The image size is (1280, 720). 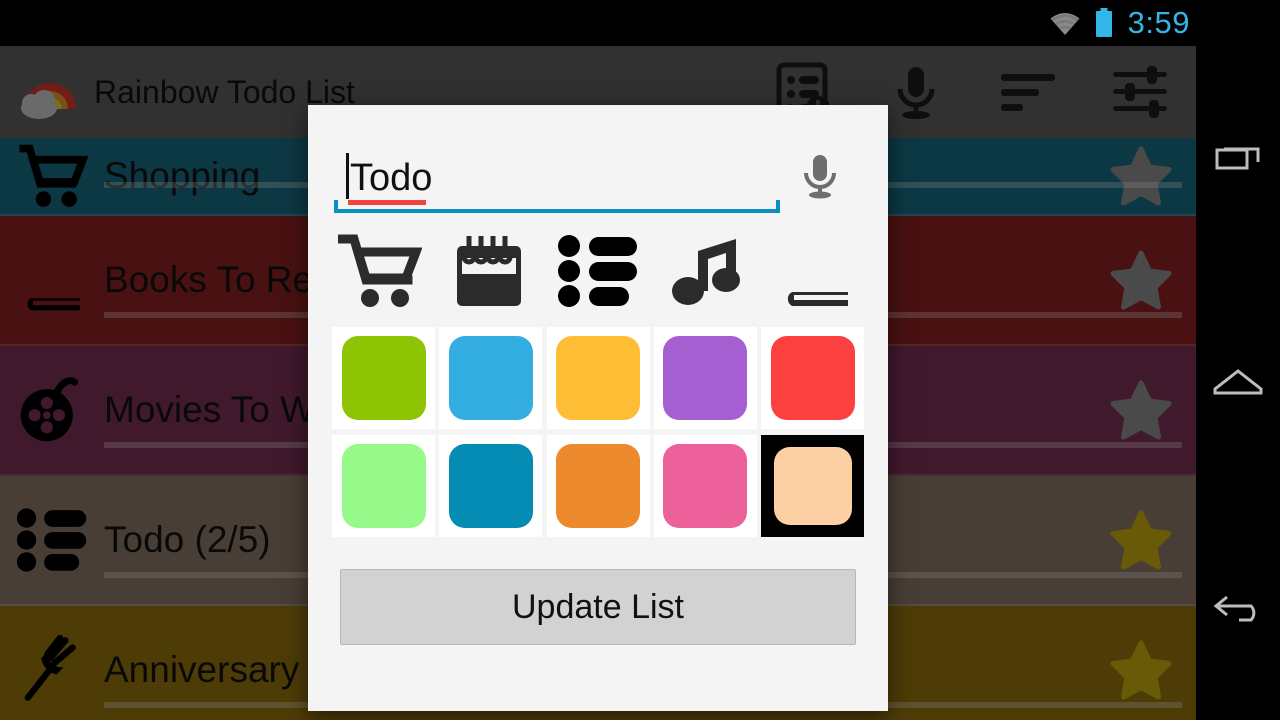 I want to click on dialog-actions: Update List, so click(x=598, y=594).